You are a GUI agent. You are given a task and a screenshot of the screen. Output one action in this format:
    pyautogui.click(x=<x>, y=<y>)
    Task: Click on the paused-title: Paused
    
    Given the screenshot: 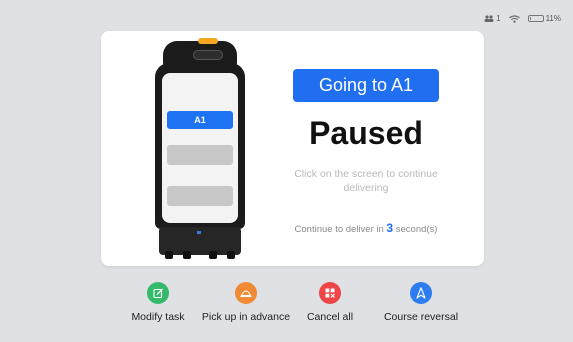 What is the action you would take?
    pyautogui.click(x=366, y=133)
    